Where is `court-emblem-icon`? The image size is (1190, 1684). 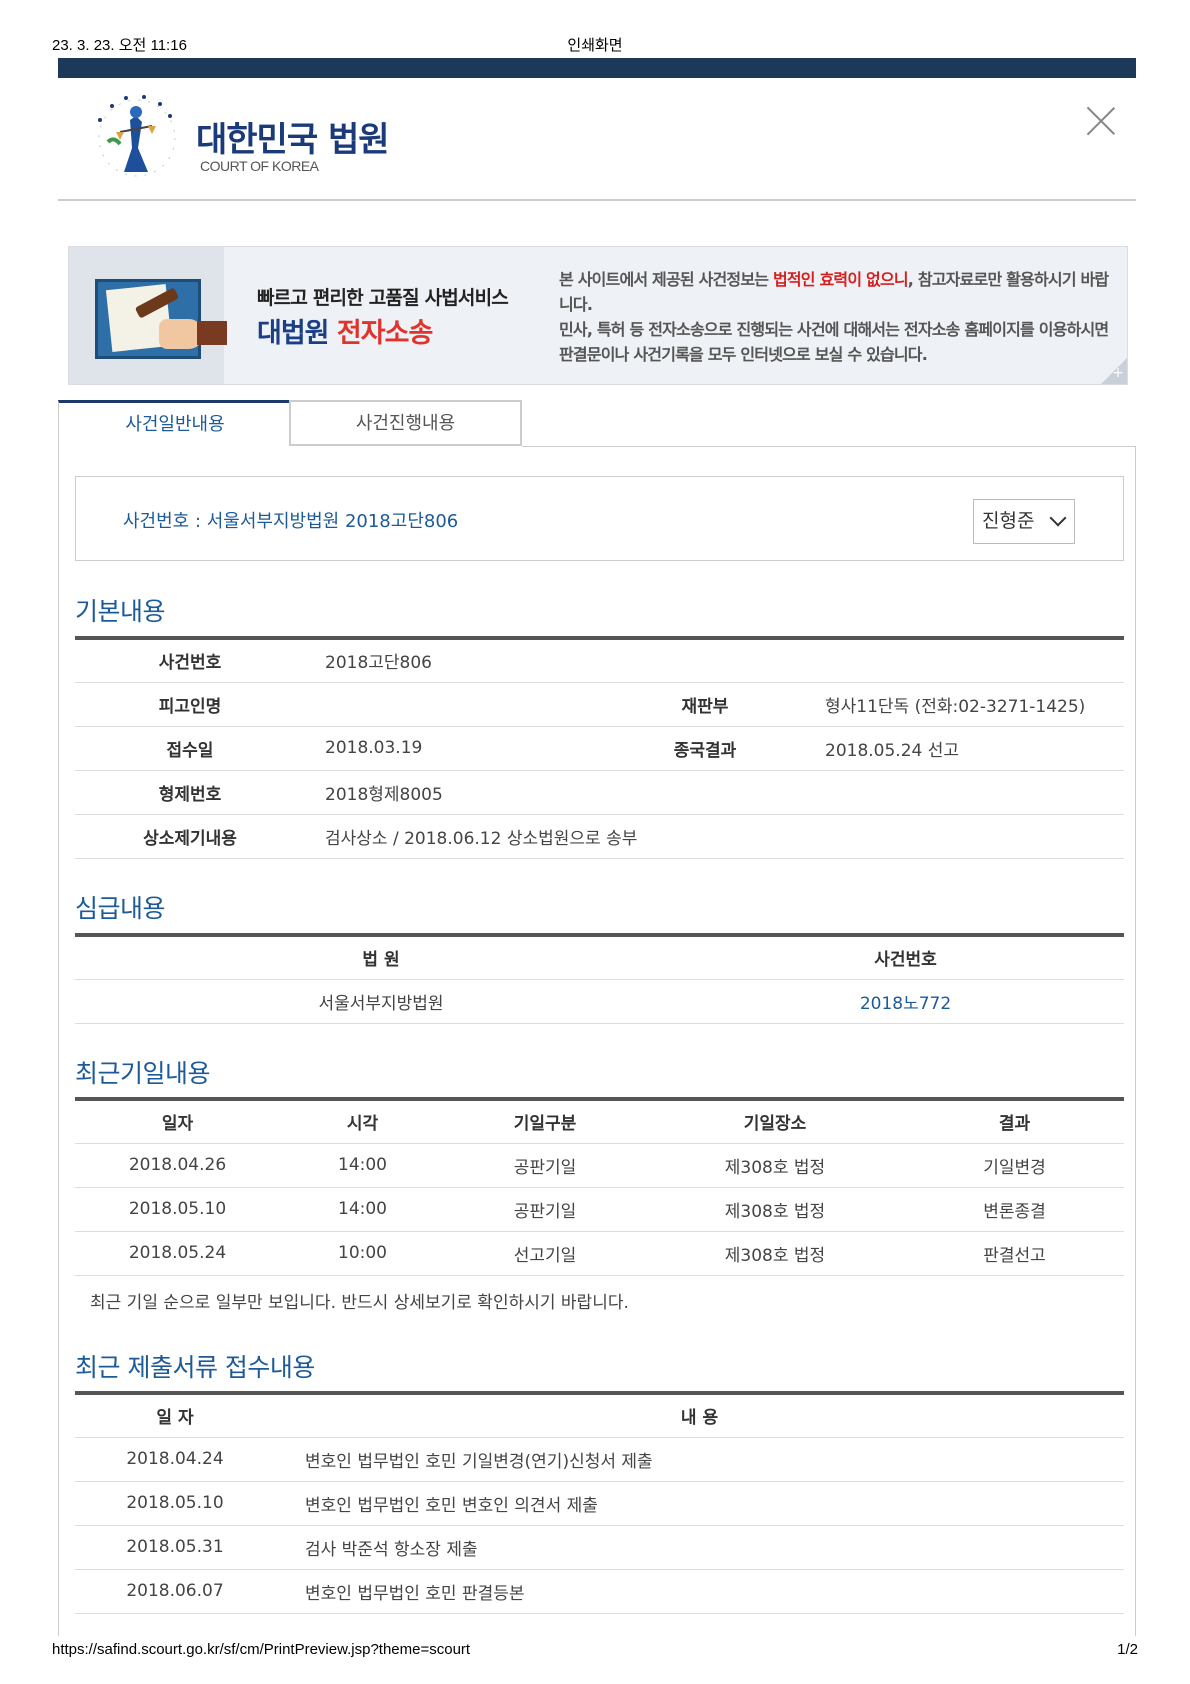
court-emblem-icon is located at coordinates (137, 136).